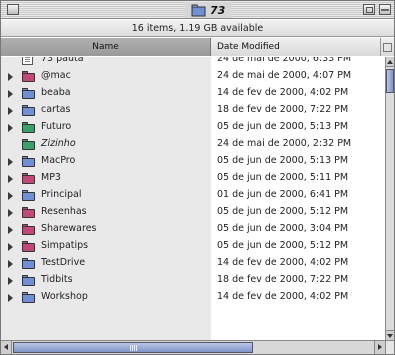 The image size is (395, 355). I want to click on list-item: TestDrive 14 de fev de 2000, 4:02 PM, so click(193, 263).